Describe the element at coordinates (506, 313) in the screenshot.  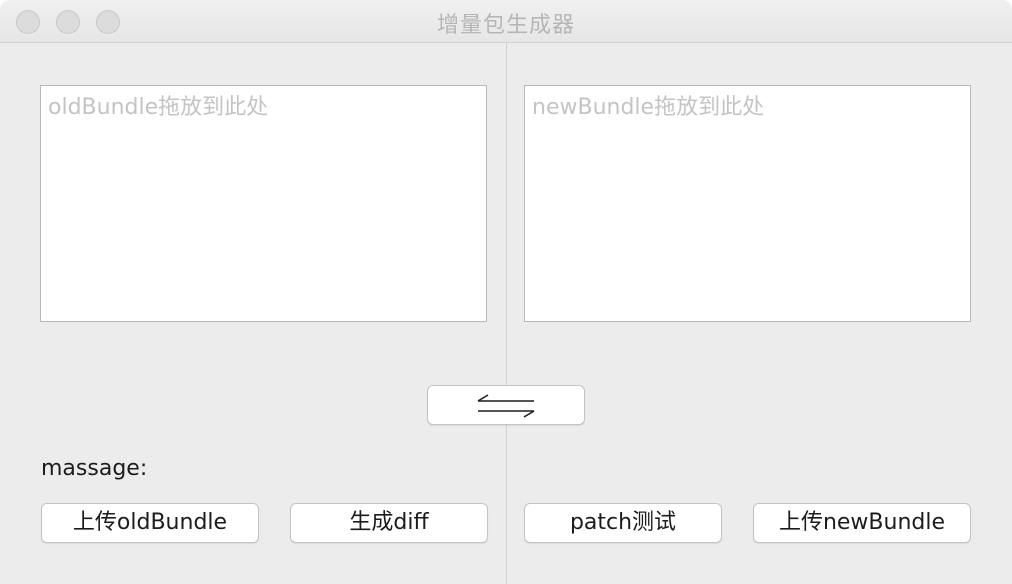
I see `center-divider` at that location.